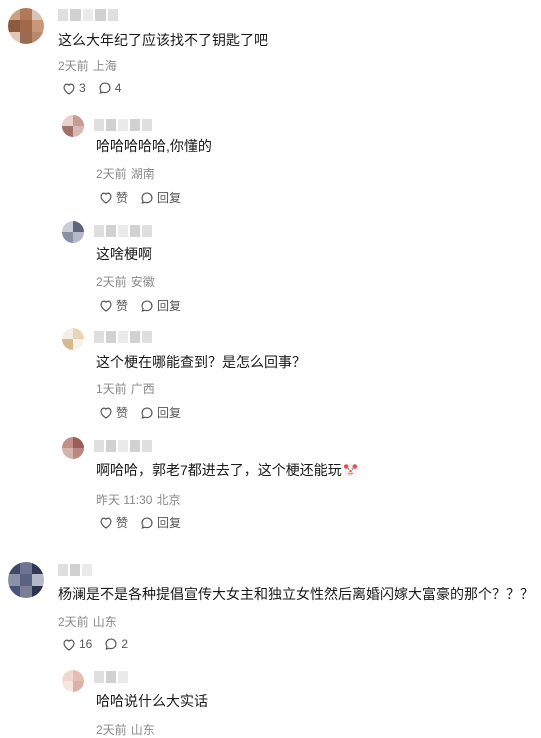 Image resolution: width=541 pixels, height=738 pixels. I want to click on reply-time: 昨天 11:30, so click(124, 500).